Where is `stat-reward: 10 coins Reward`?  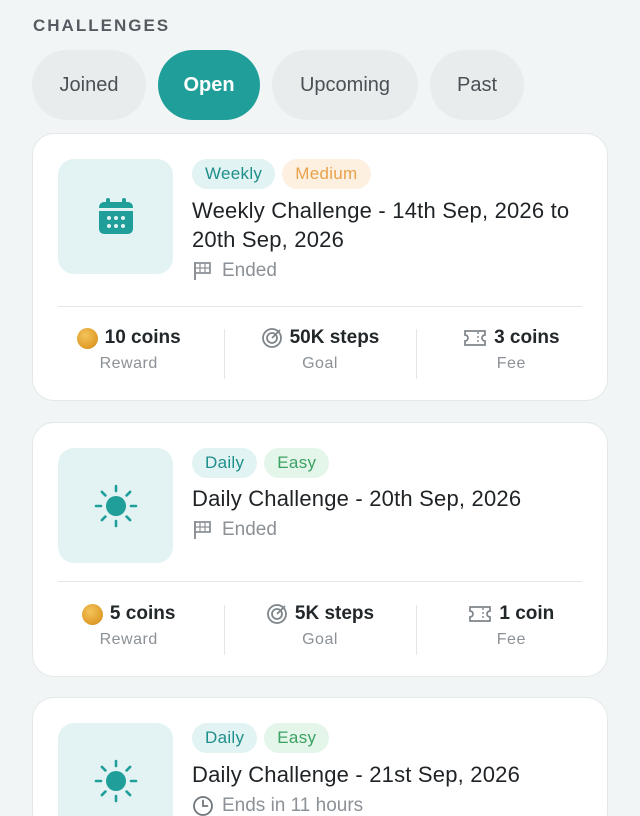 stat-reward: 10 coins Reward is located at coordinates (128, 350).